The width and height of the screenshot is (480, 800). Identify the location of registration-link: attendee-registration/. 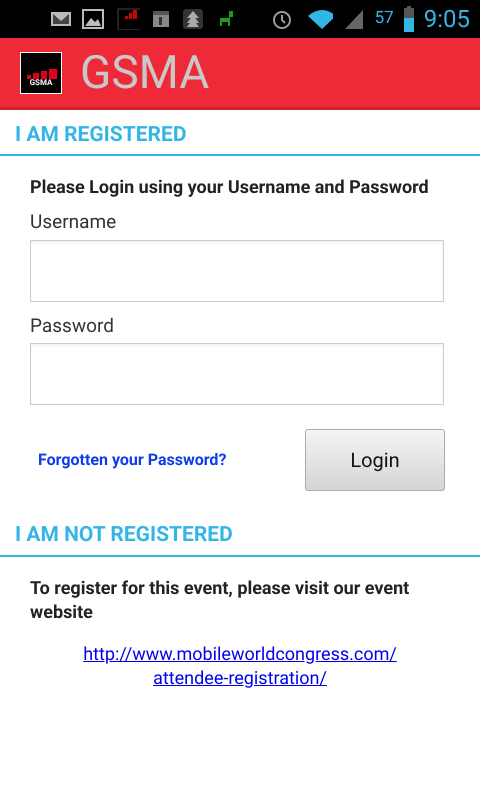
(240, 679).